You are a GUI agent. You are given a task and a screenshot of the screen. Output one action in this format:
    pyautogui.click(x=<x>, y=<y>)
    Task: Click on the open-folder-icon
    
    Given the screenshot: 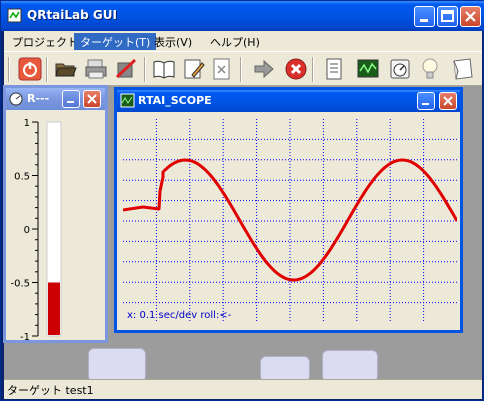 What is the action you would take?
    pyautogui.click(x=66, y=69)
    